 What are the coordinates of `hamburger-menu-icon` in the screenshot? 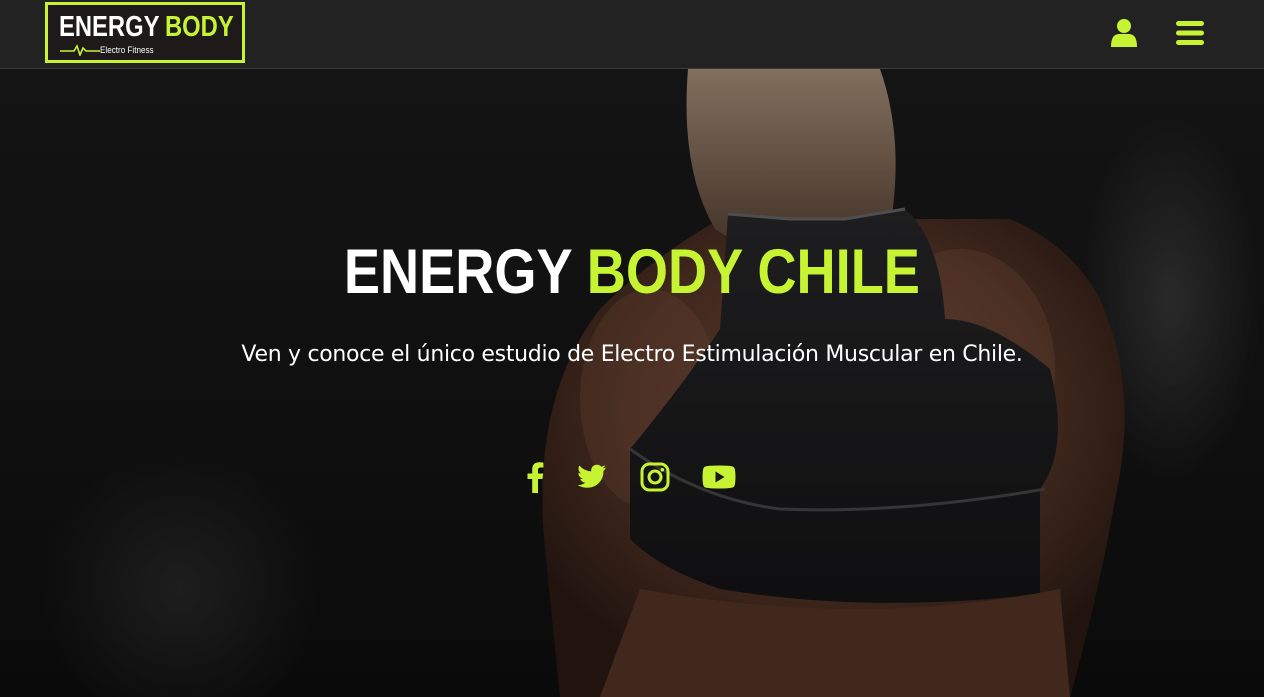 It's located at (1190, 33).